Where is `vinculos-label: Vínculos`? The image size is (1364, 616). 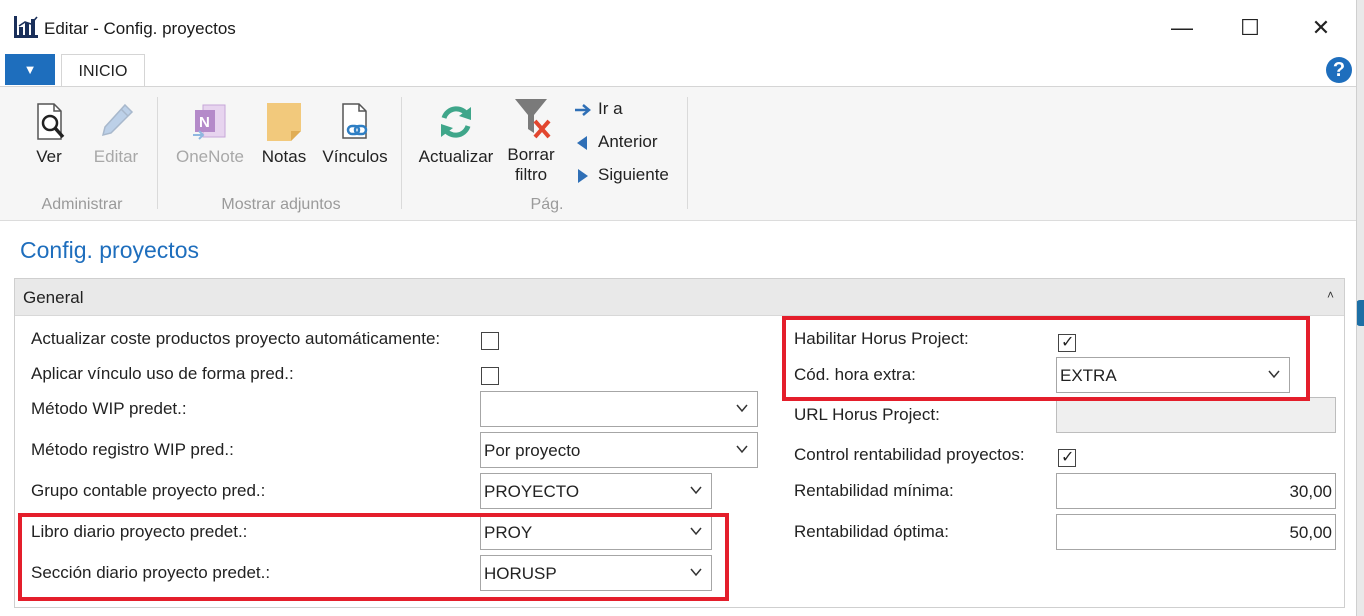 vinculos-label: Vínculos is located at coordinates (355, 156).